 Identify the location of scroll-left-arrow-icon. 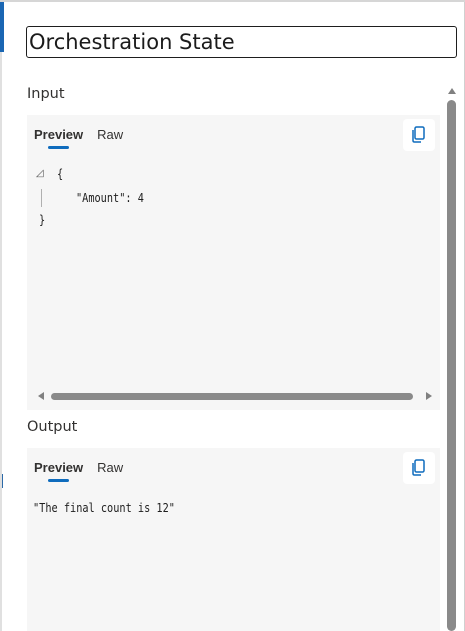
(41, 396).